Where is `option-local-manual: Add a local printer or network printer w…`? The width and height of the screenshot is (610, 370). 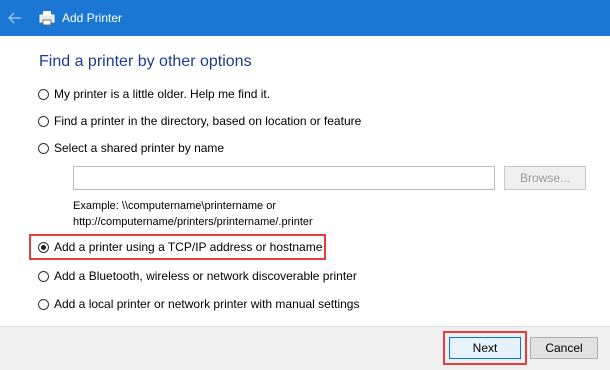 option-local-manual: Add a local printer or network printer w… is located at coordinates (198, 304).